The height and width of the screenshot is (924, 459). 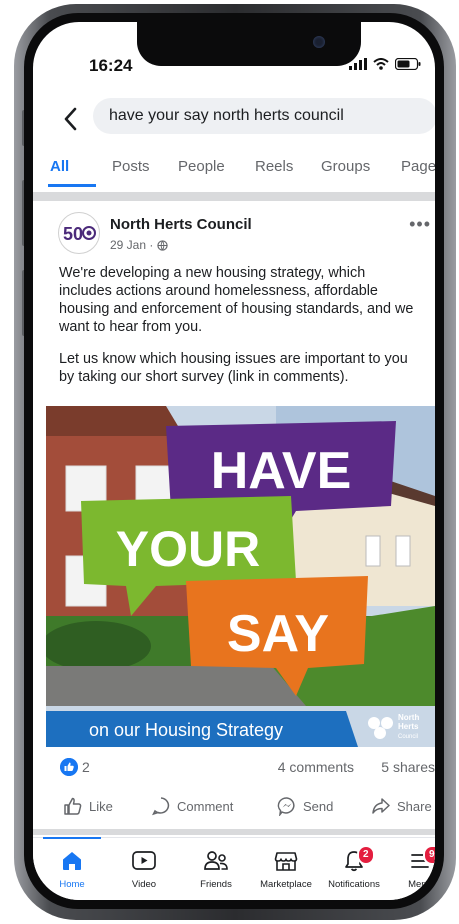 What do you see at coordinates (345, 166) in the screenshot?
I see `tab-groups: Groups` at bounding box center [345, 166].